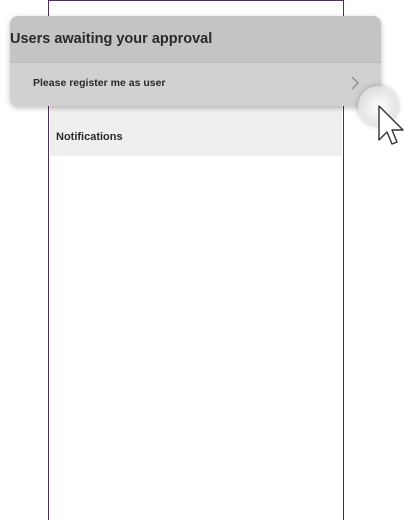 This screenshot has width=404, height=520. Describe the element at coordinates (111, 39) in the screenshot. I see `popup-title: Users awaiting your approval` at that location.